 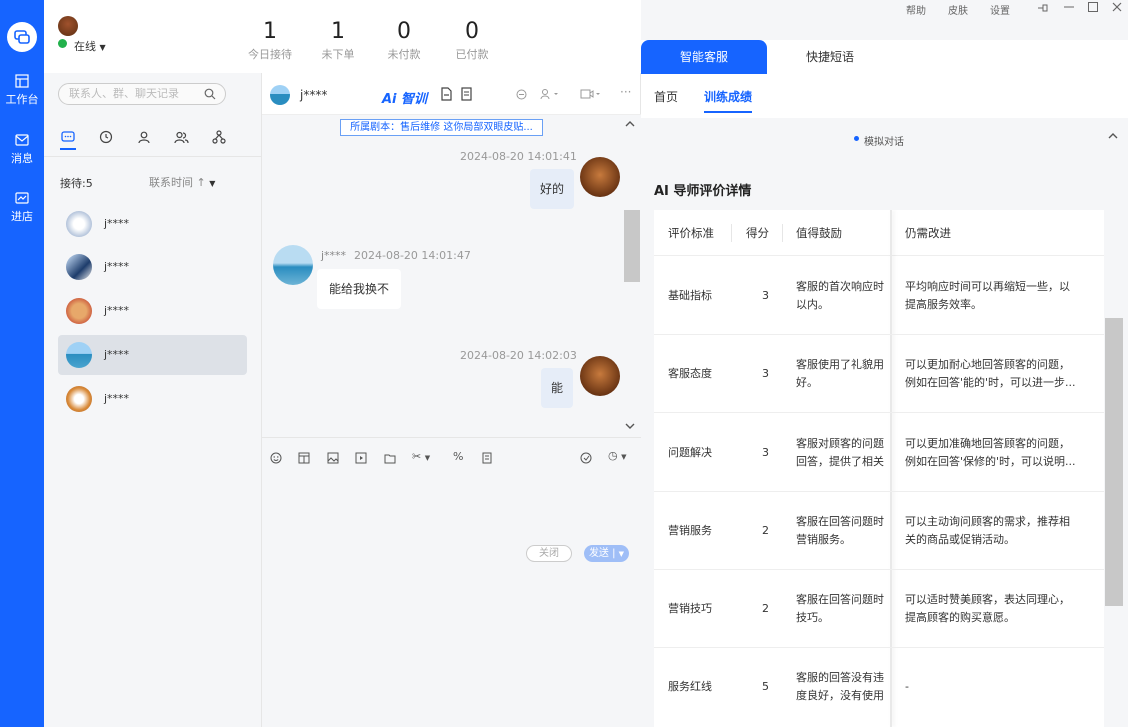 I want to click on video-icon, so click(x=591, y=94).